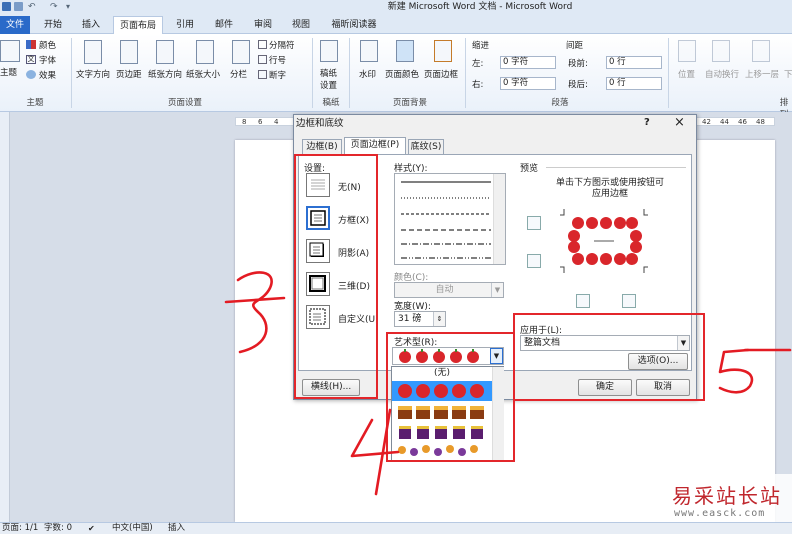  Describe the element at coordinates (720, 513) in the screenshot. I see `watermark-url: www.easck.com` at that location.